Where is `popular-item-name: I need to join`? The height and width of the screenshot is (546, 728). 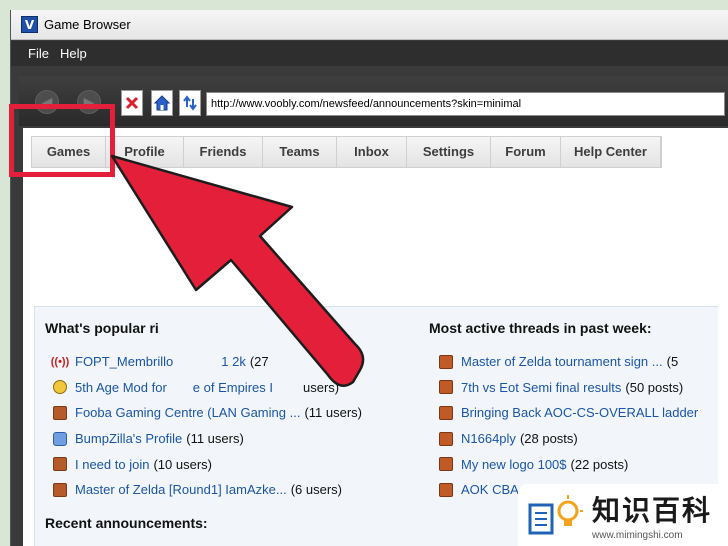
popular-item-name: I need to join is located at coordinates (112, 464).